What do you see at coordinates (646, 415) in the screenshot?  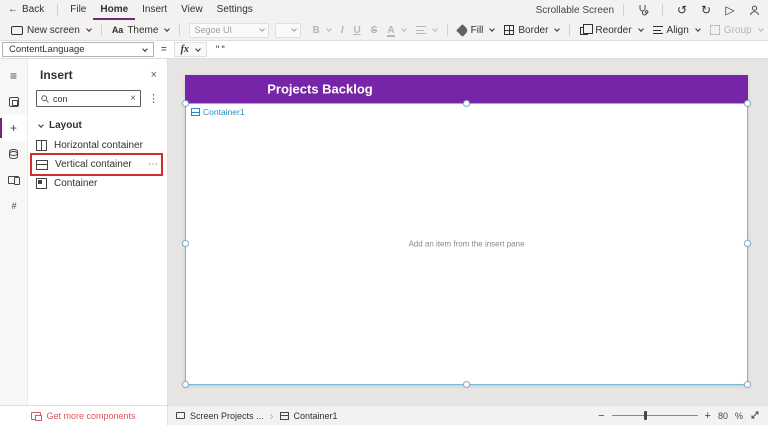 I see `zoom-slider-thumb` at bounding box center [646, 415].